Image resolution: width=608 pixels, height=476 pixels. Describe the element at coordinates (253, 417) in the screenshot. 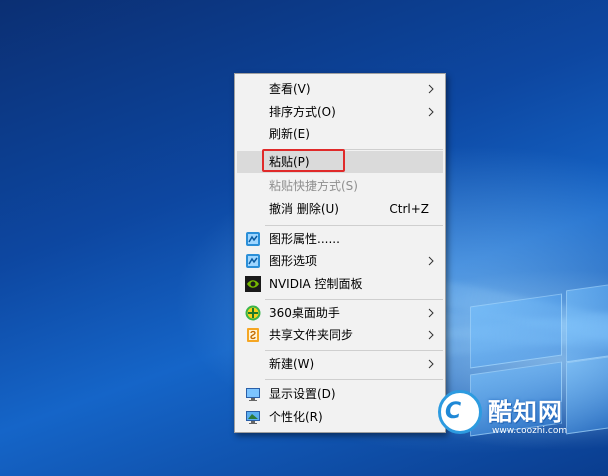

I see `personalize-icon` at that location.